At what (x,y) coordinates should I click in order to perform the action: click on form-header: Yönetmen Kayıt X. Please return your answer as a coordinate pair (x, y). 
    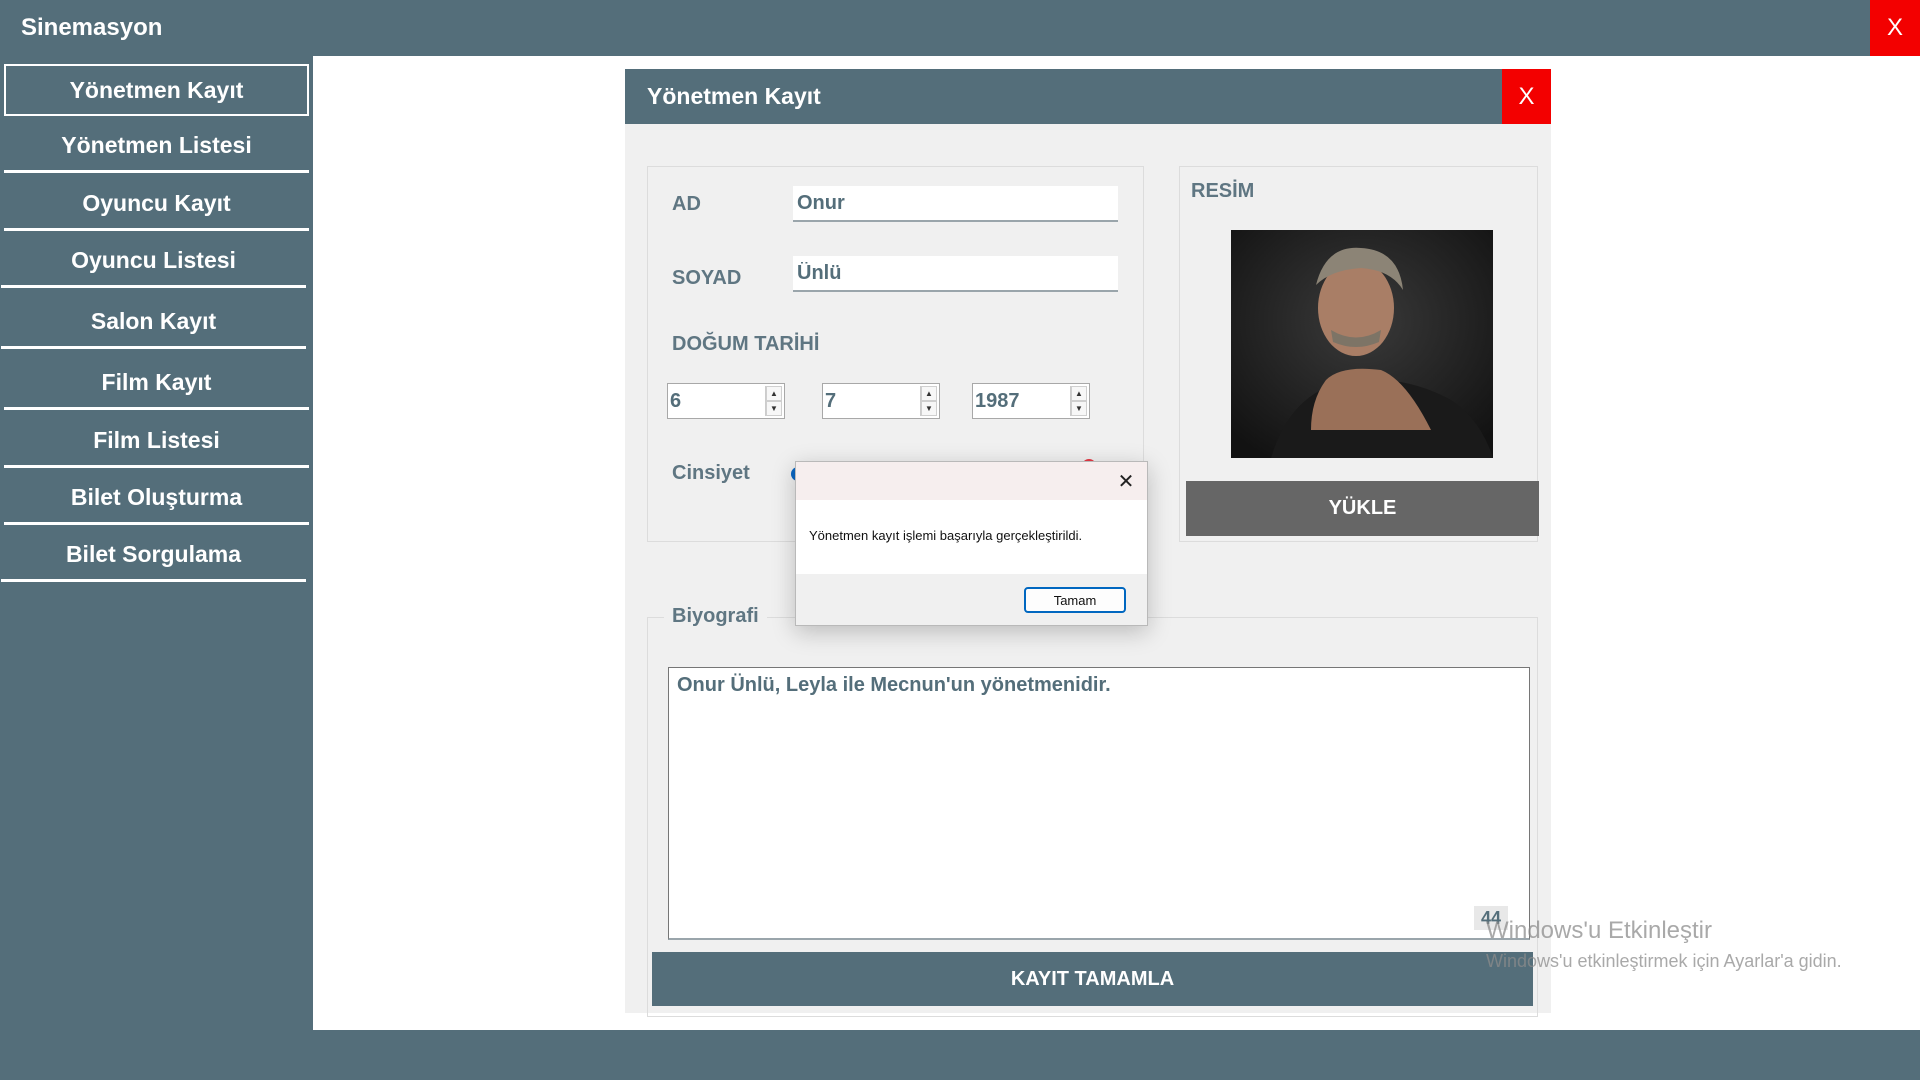
    Looking at the image, I should click on (1088, 96).